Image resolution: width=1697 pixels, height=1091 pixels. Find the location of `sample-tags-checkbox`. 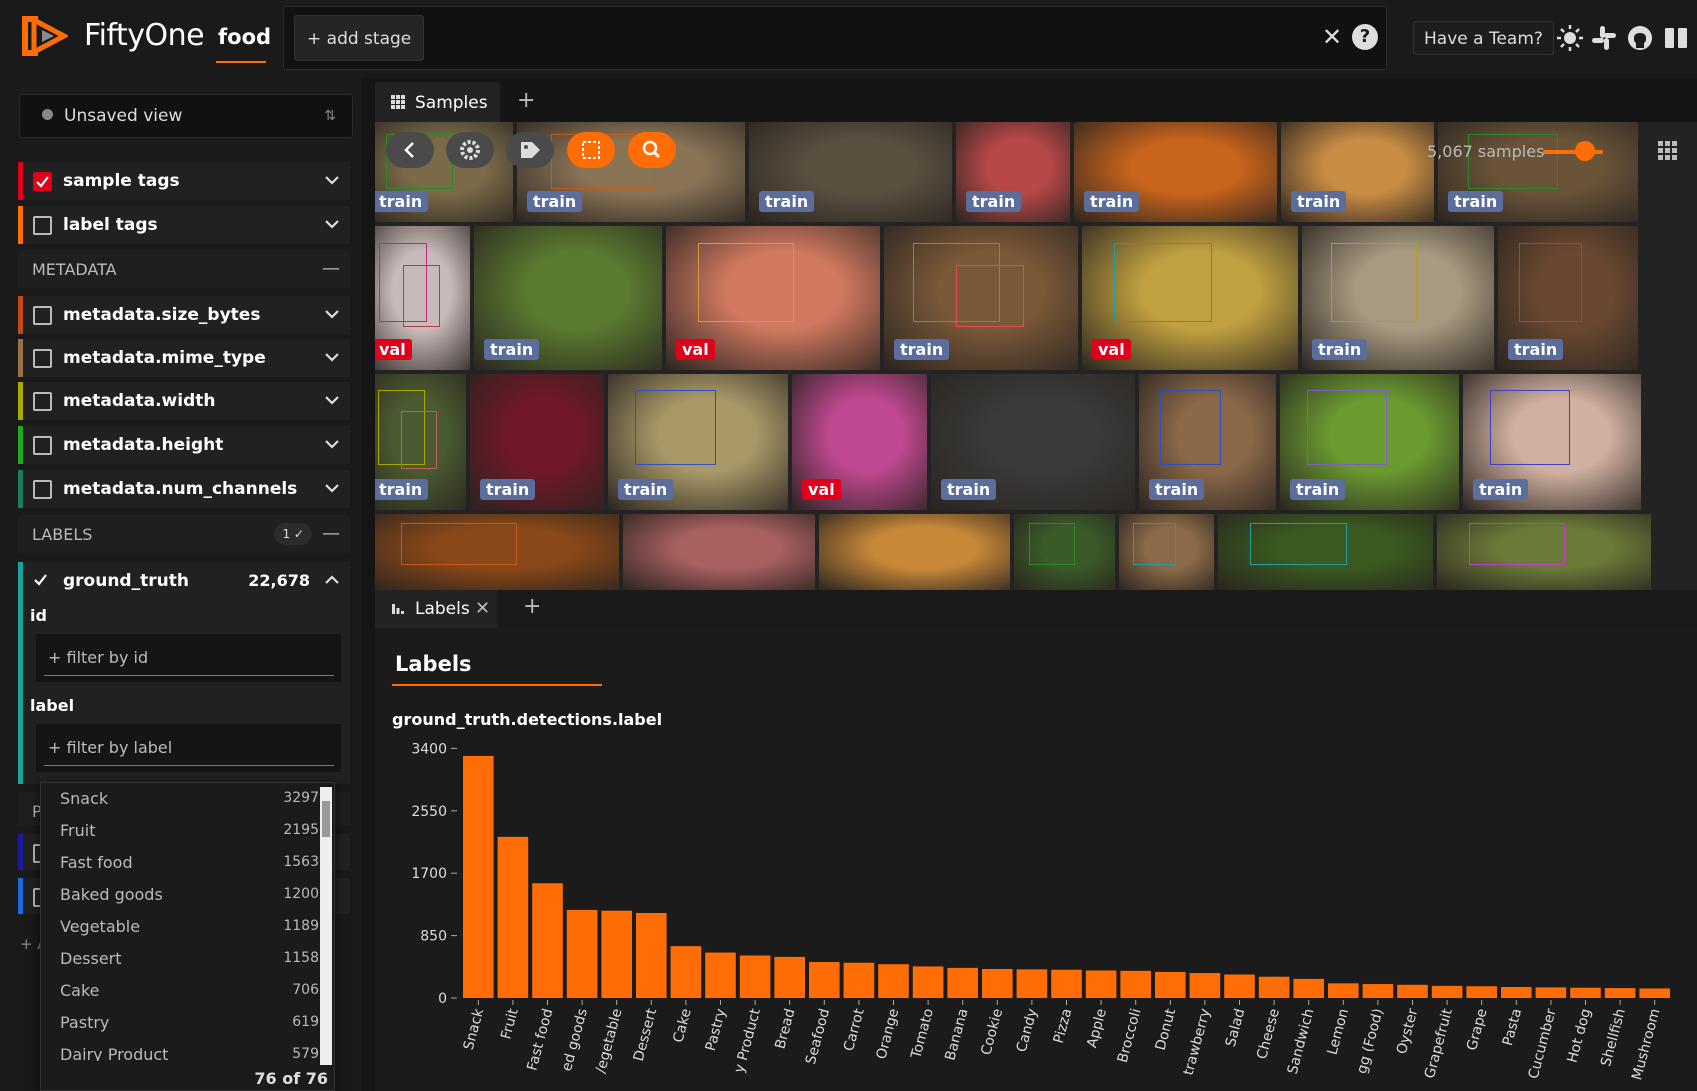

sample-tags-checkbox is located at coordinates (42, 181).